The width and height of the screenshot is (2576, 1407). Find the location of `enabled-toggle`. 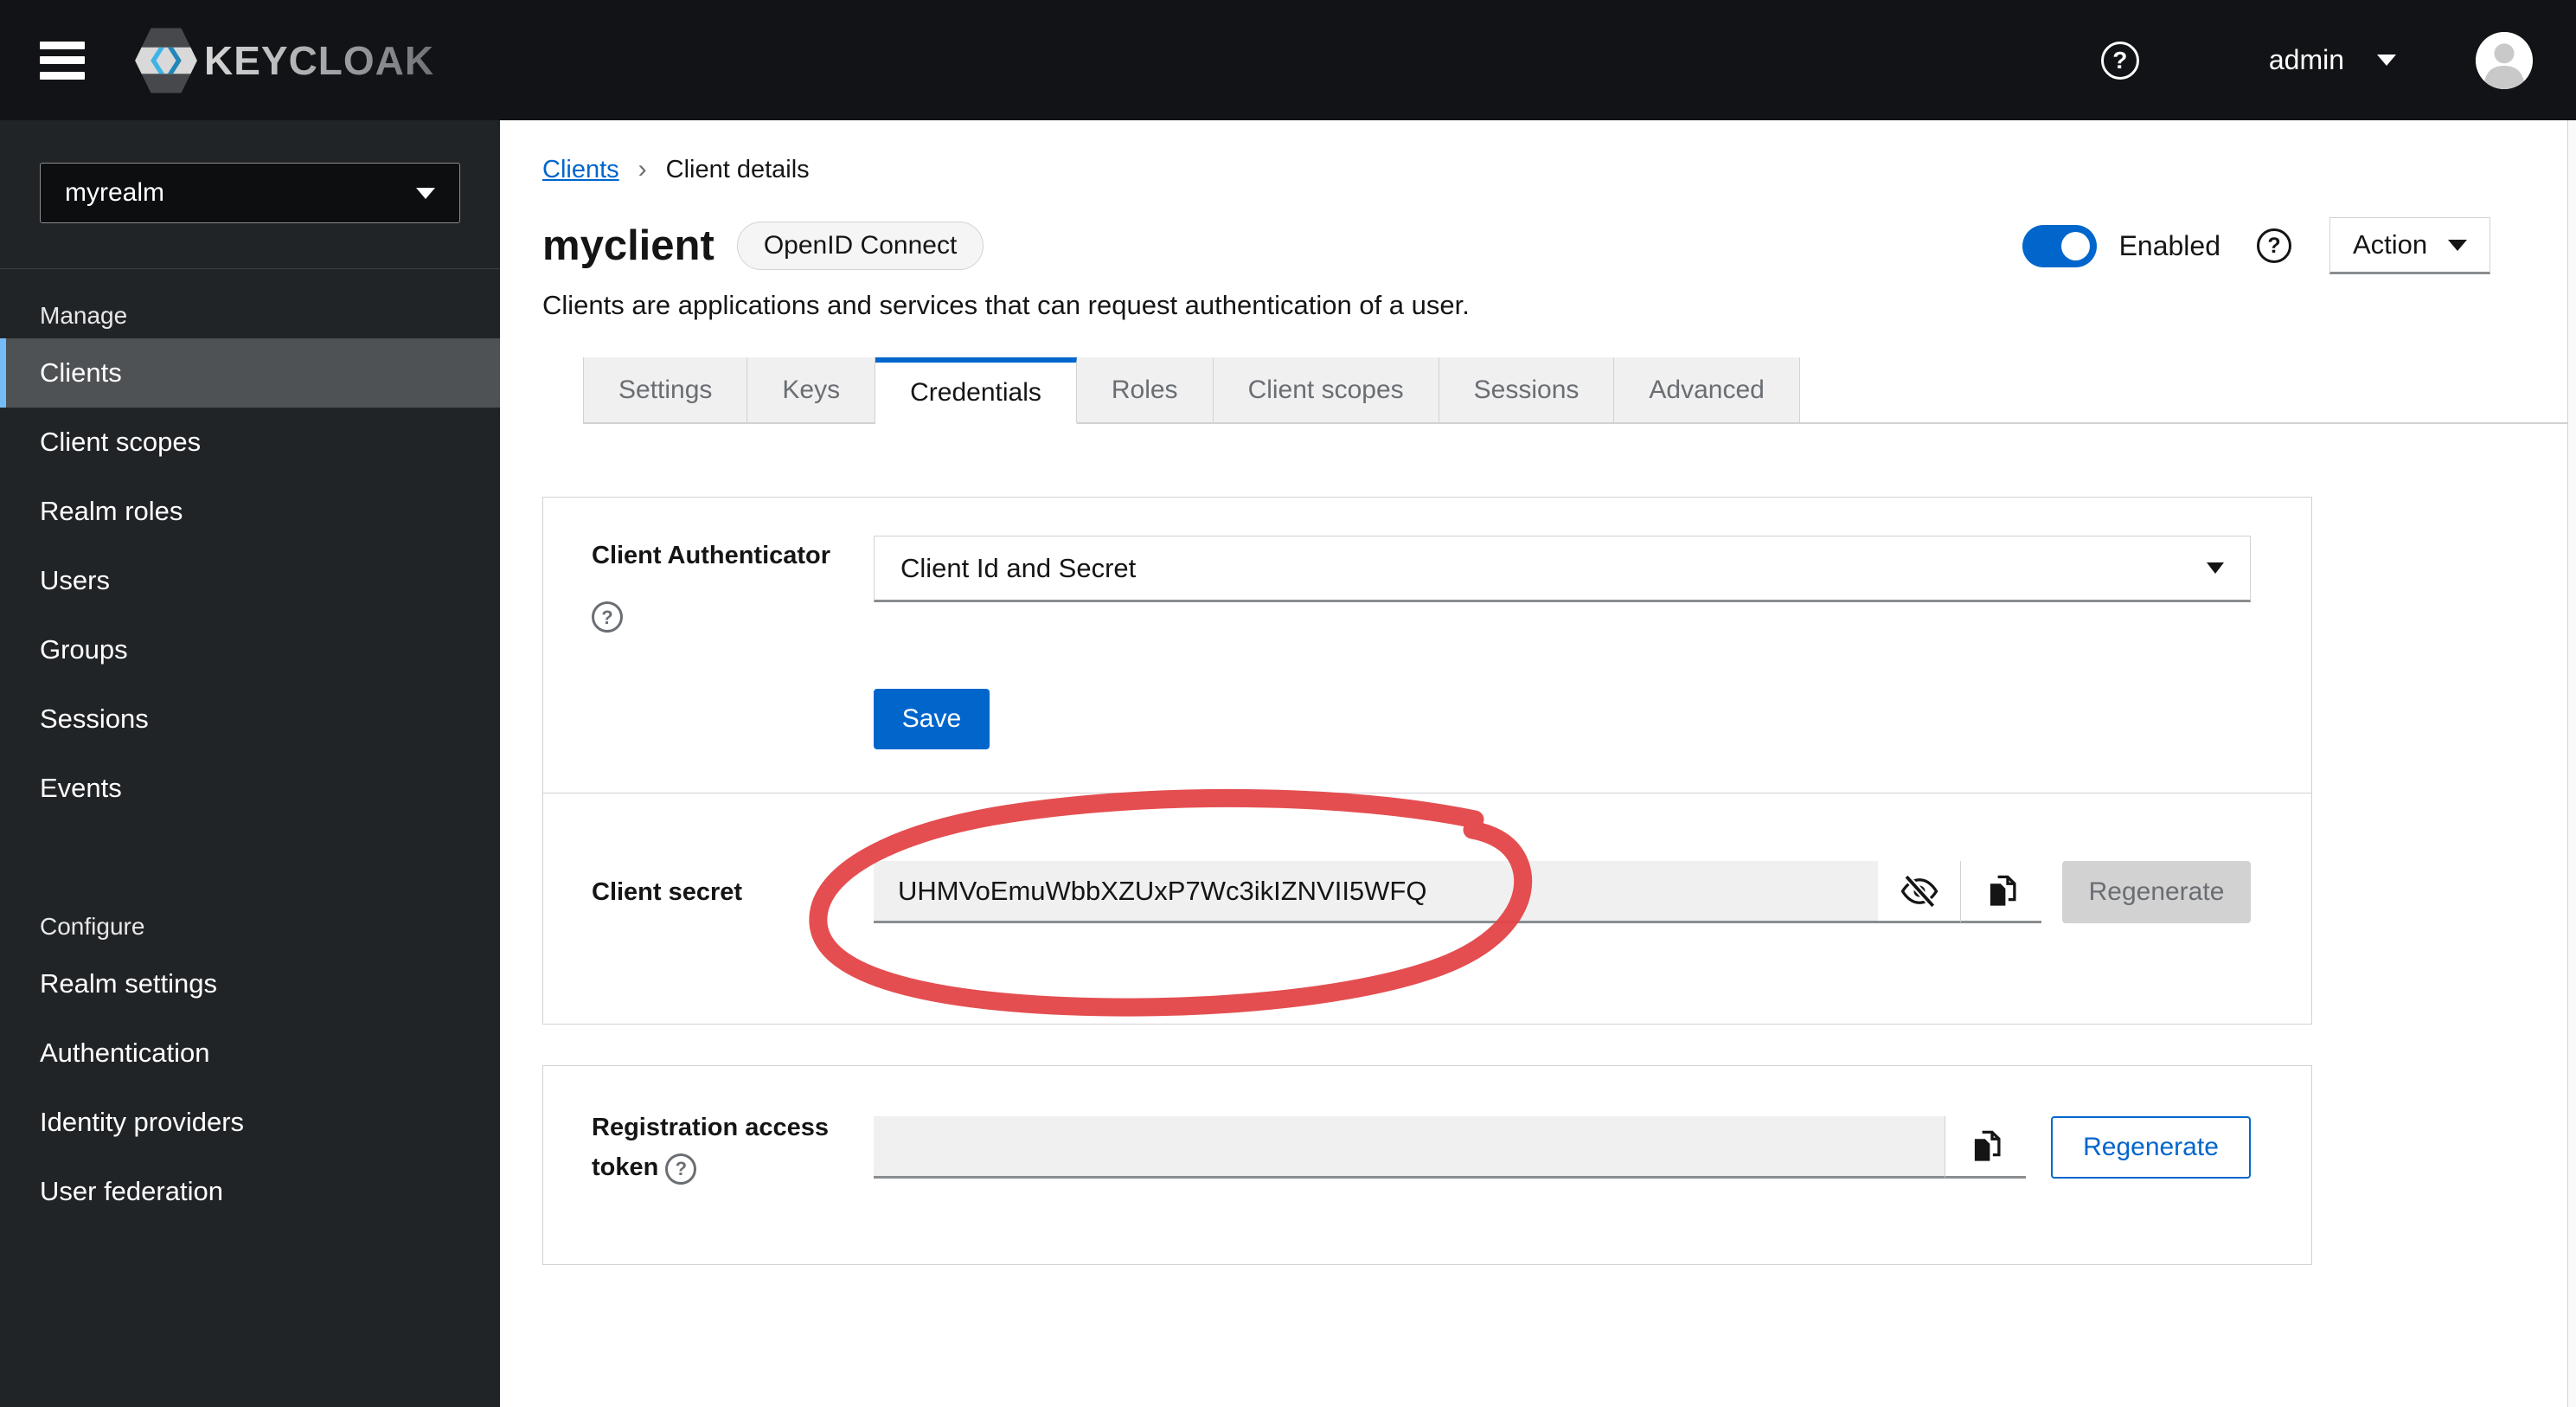

enabled-toggle is located at coordinates (2059, 246).